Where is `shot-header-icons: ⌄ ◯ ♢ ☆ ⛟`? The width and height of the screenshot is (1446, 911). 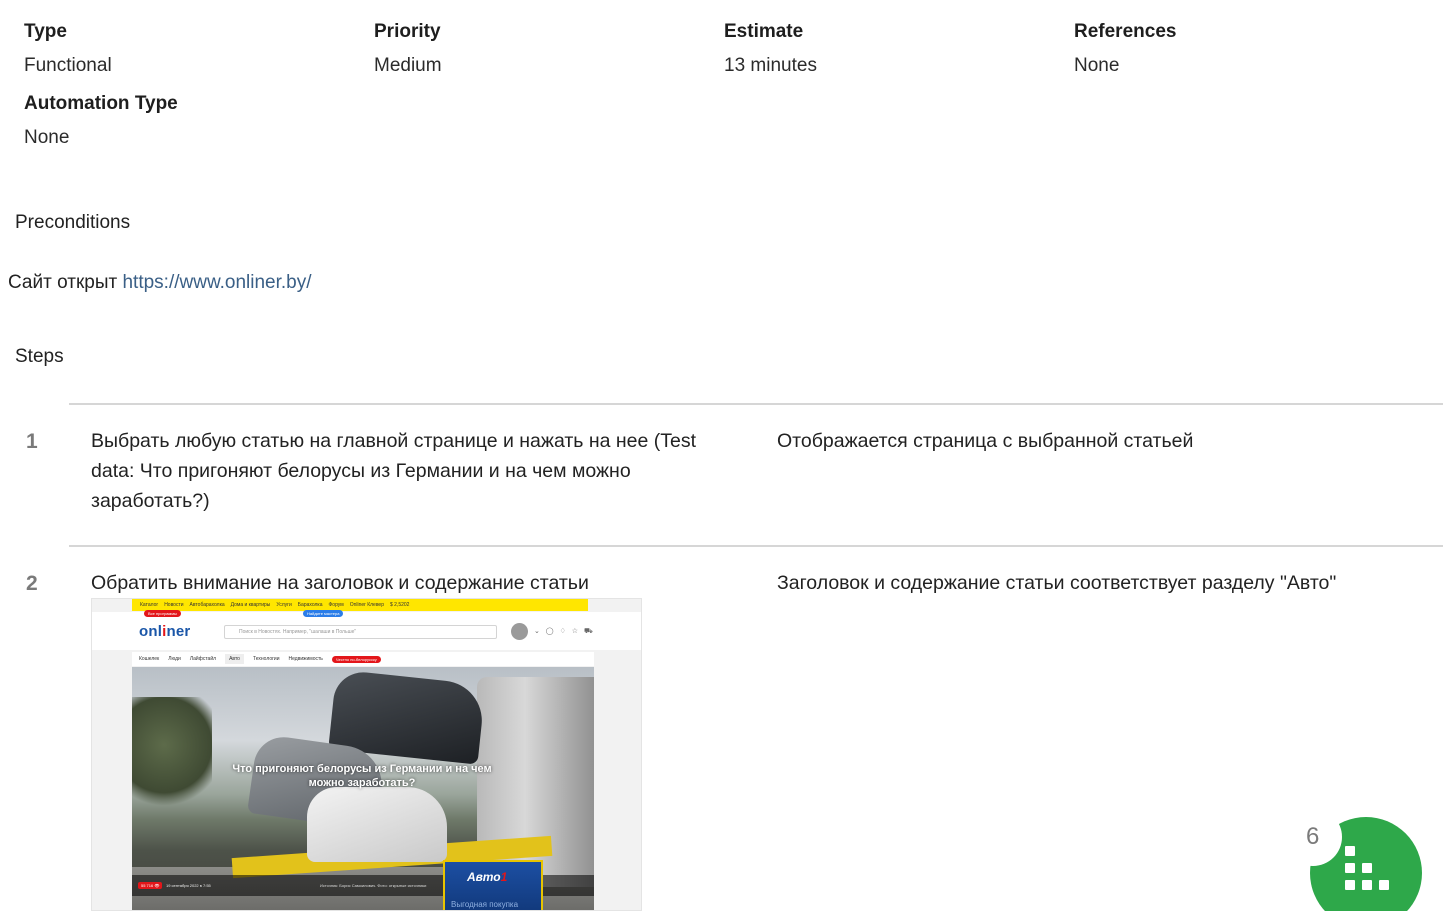 shot-header-icons: ⌄ ◯ ♢ ☆ ⛟ is located at coordinates (564, 631).